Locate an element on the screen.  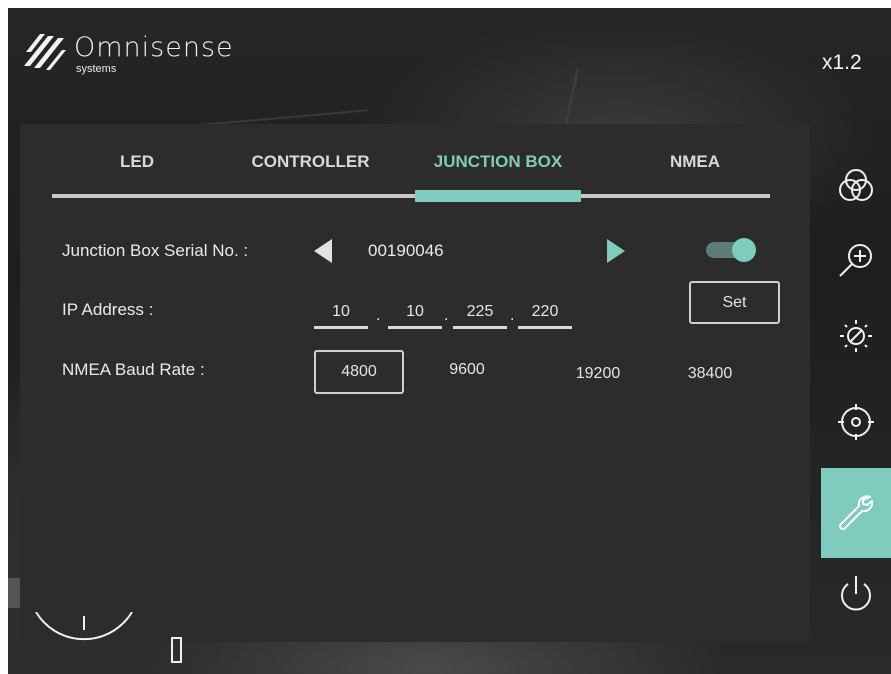
brand-name: Omnisense is located at coordinates (154, 47).